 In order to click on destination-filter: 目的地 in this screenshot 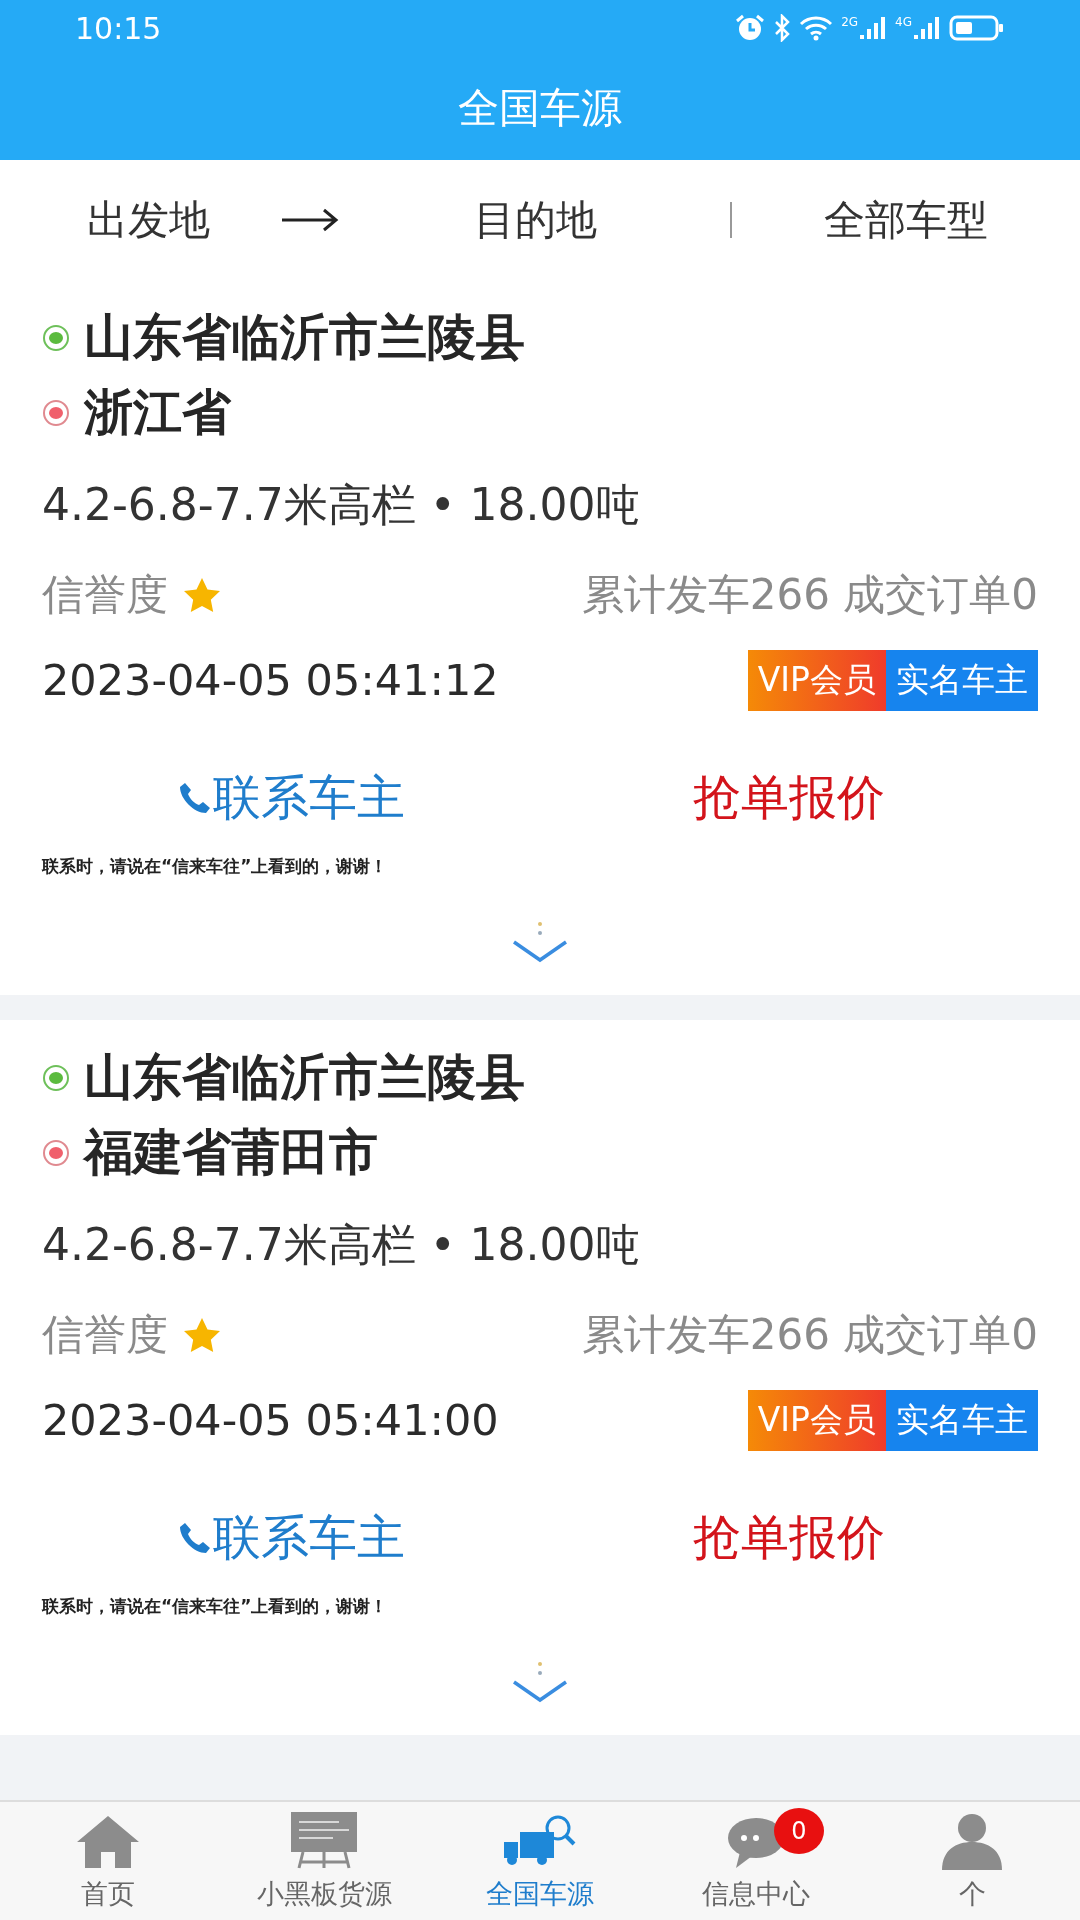, I will do `click(535, 220)`.